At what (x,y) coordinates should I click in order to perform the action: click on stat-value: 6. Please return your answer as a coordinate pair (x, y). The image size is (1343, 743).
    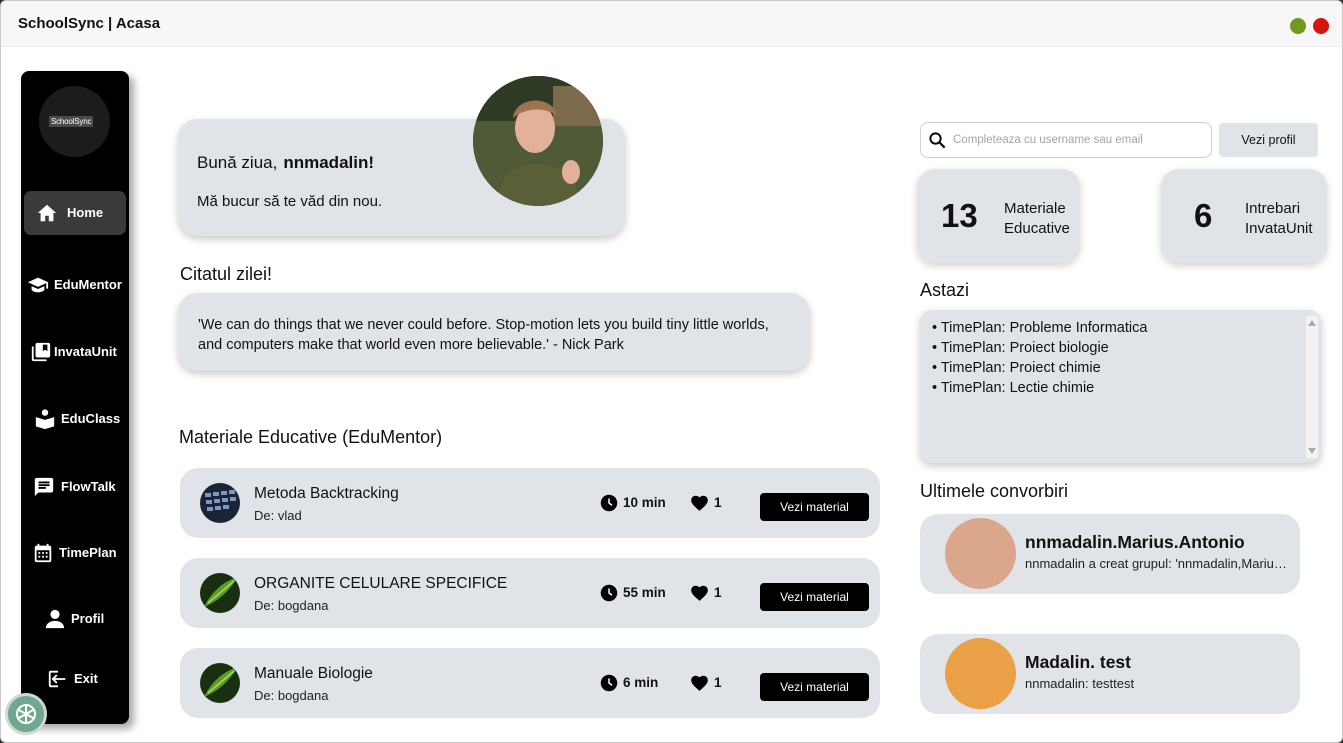
    Looking at the image, I should click on (1203, 215).